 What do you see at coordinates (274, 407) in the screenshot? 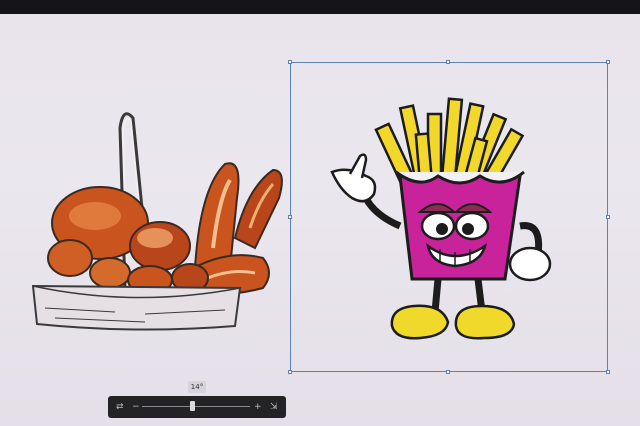
I see `fit-to-screen-icon: ⇲` at bounding box center [274, 407].